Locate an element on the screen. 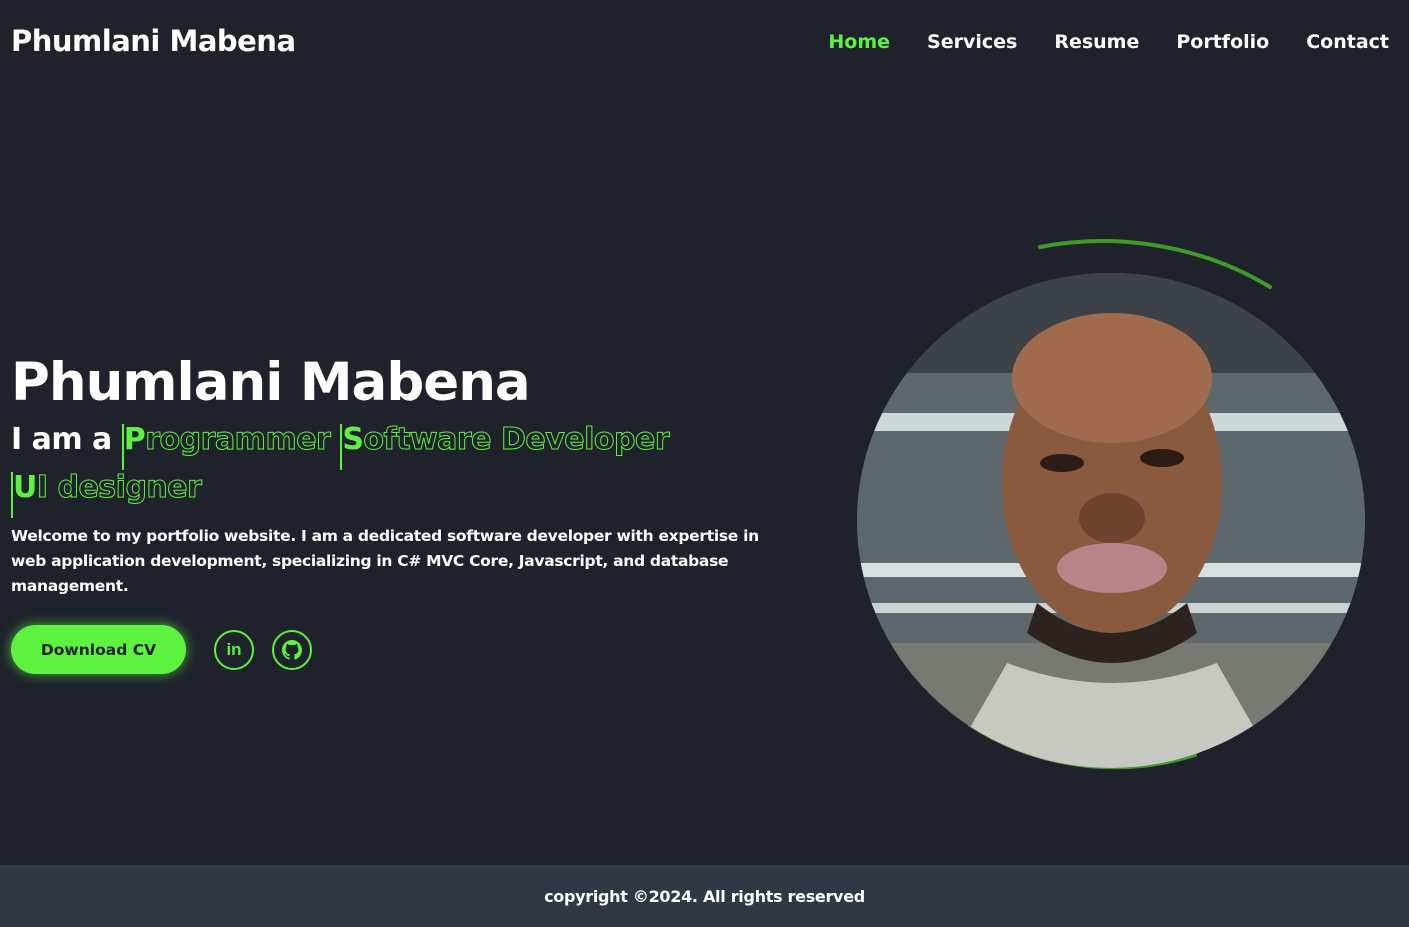 This screenshot has height=927, width=1409. roles-lead: I am a is located at coordinates (61, 439).